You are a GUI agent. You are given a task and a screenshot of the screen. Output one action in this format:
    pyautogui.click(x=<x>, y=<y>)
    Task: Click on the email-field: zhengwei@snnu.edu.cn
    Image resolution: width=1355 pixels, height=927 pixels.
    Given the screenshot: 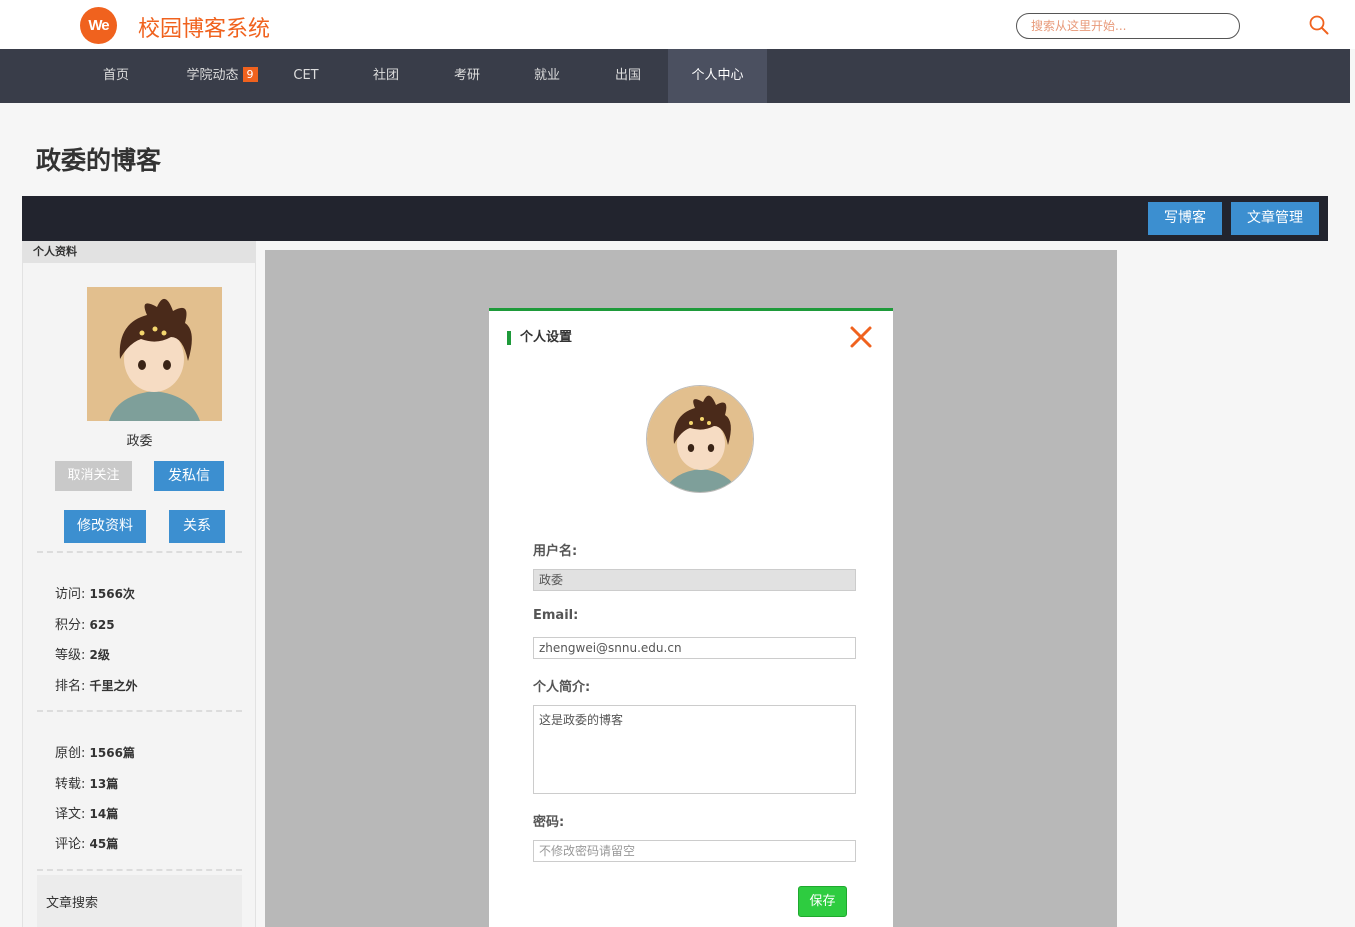 What is the action you would take?
    pyautogui.click(x=694, y=648)
    